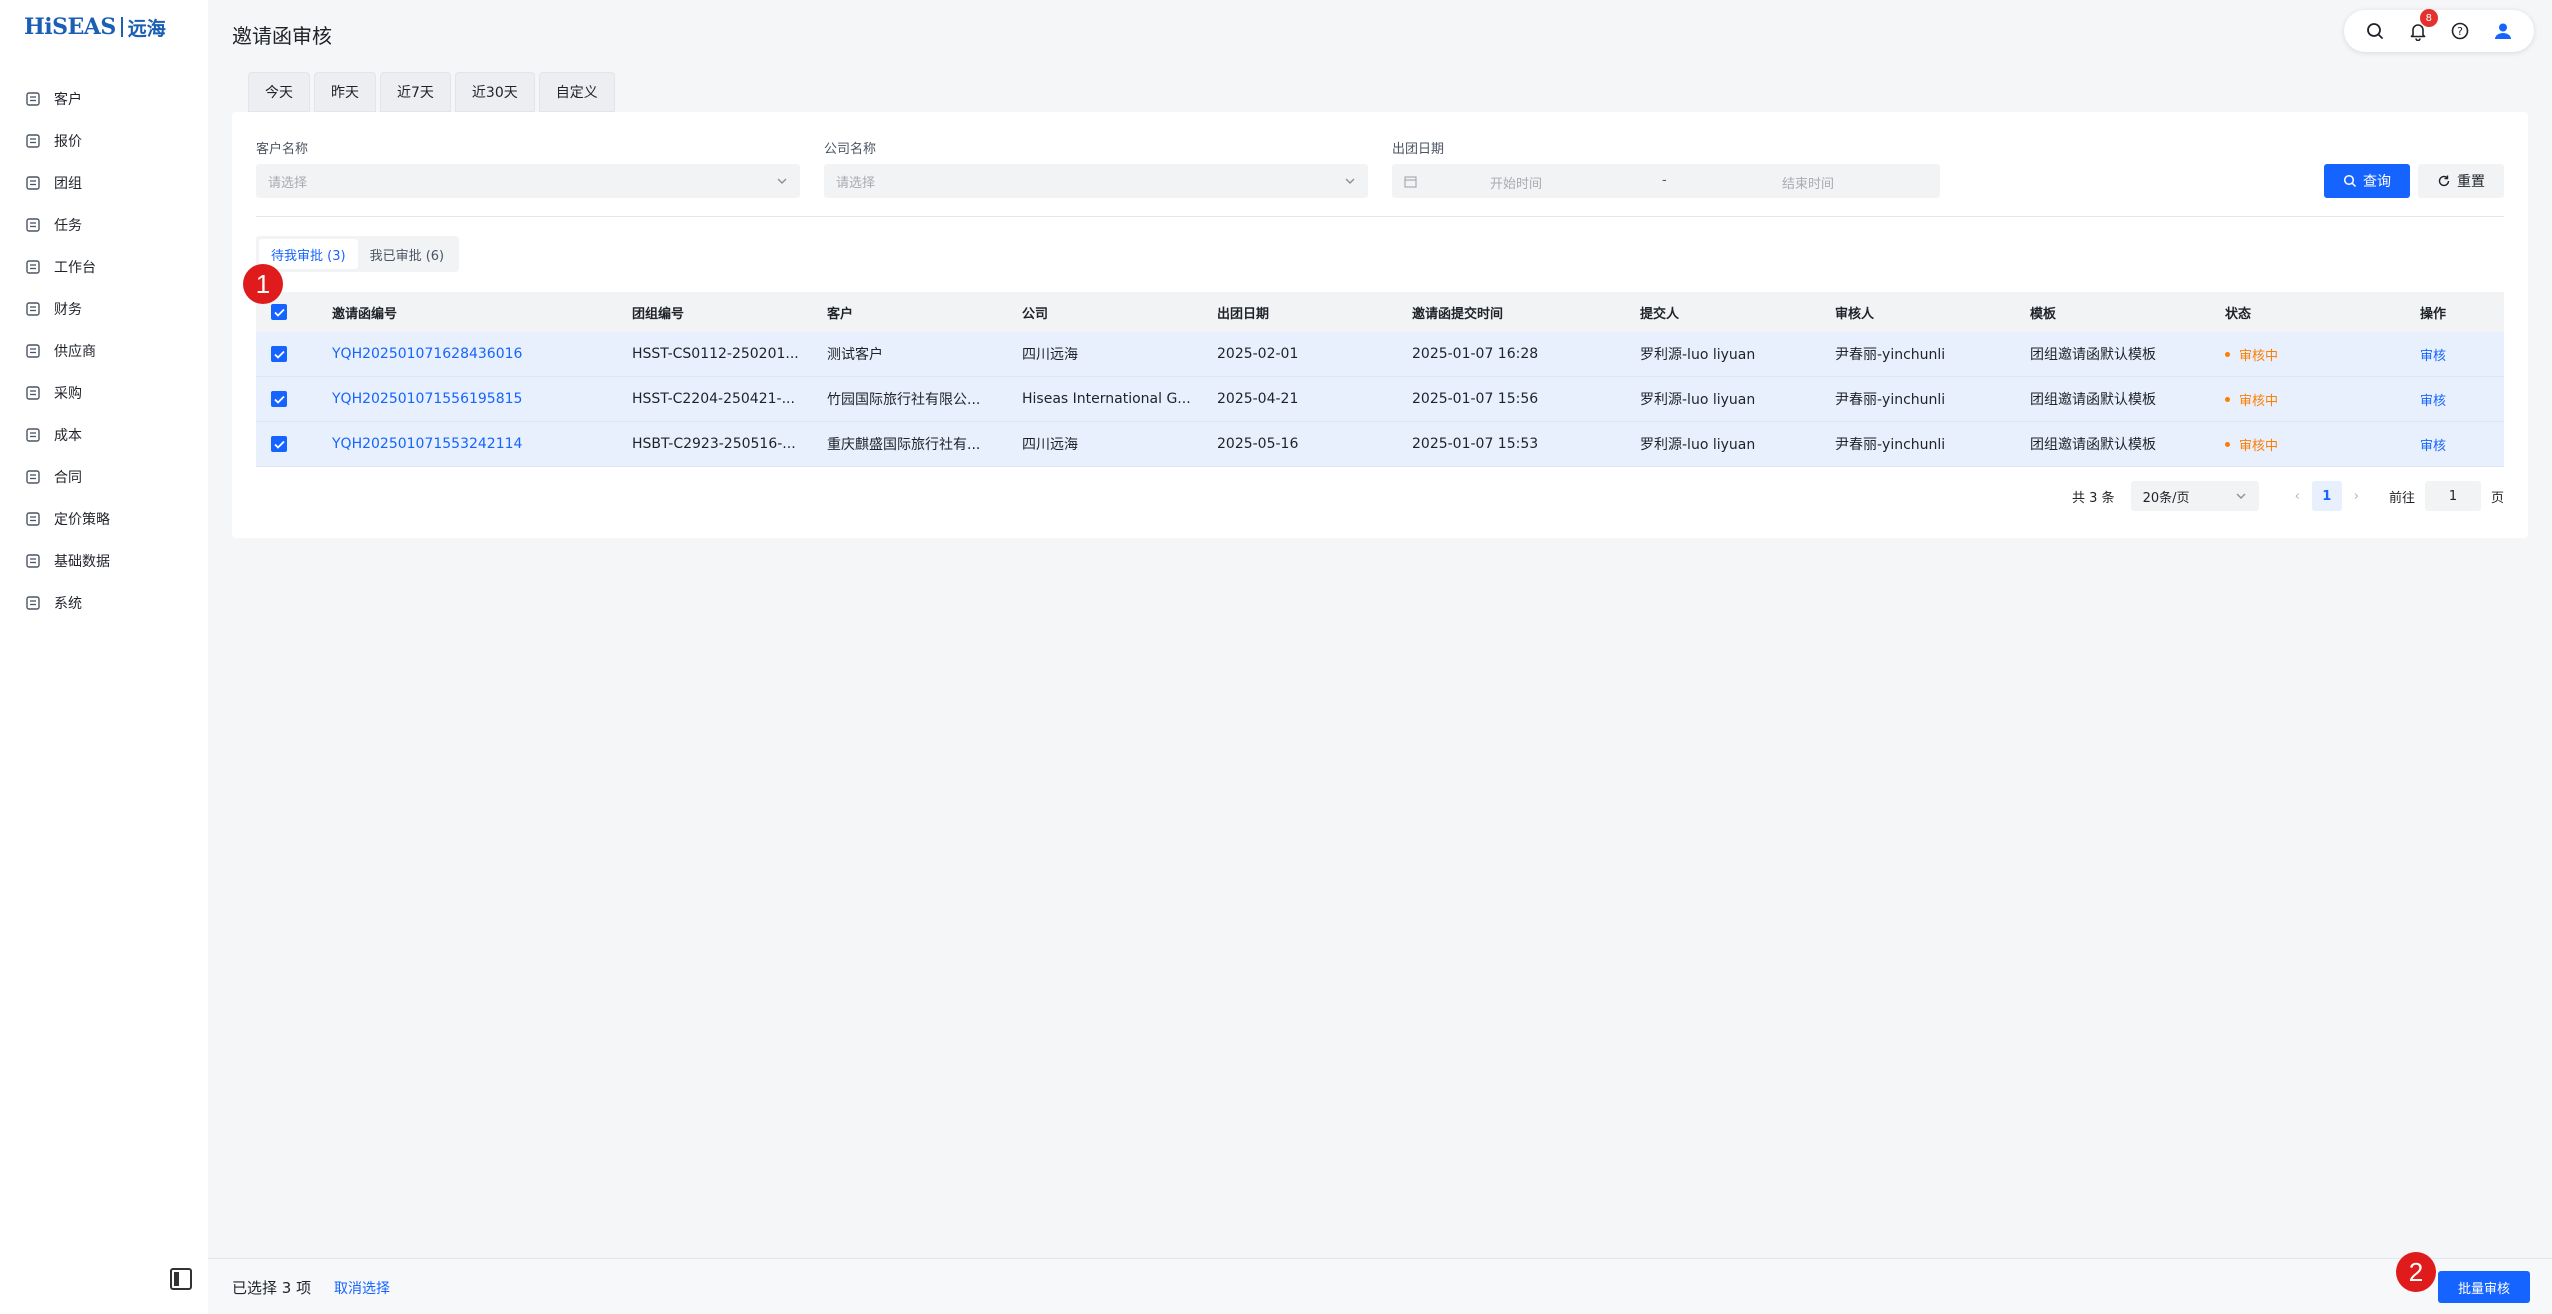 Image resolution: width=2552 pixels, height=1314 pixels. I want to click on cell-customer: 测试客户, so click(855, 355).